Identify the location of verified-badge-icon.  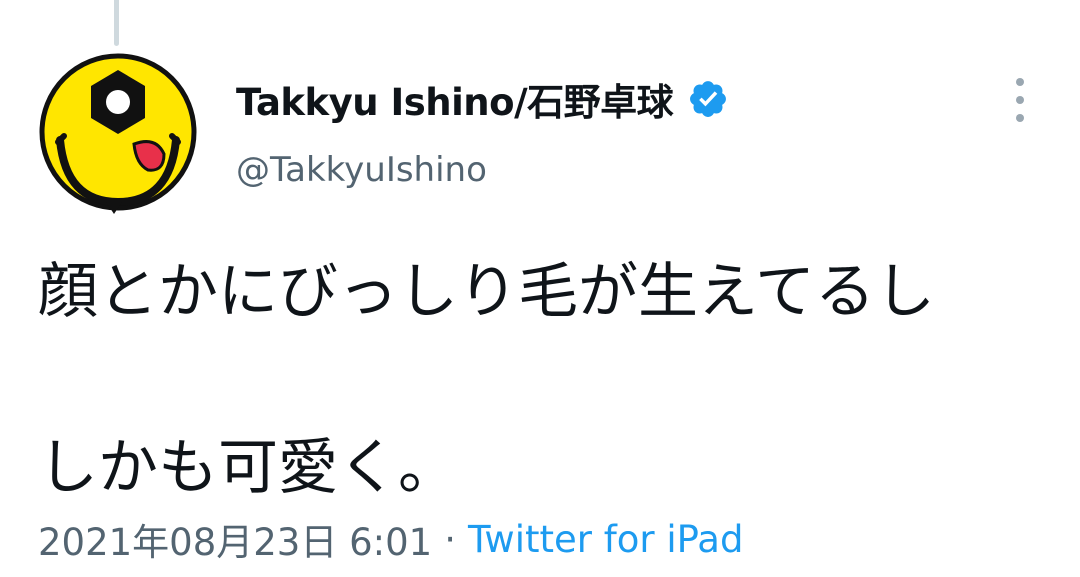
(708, 99).